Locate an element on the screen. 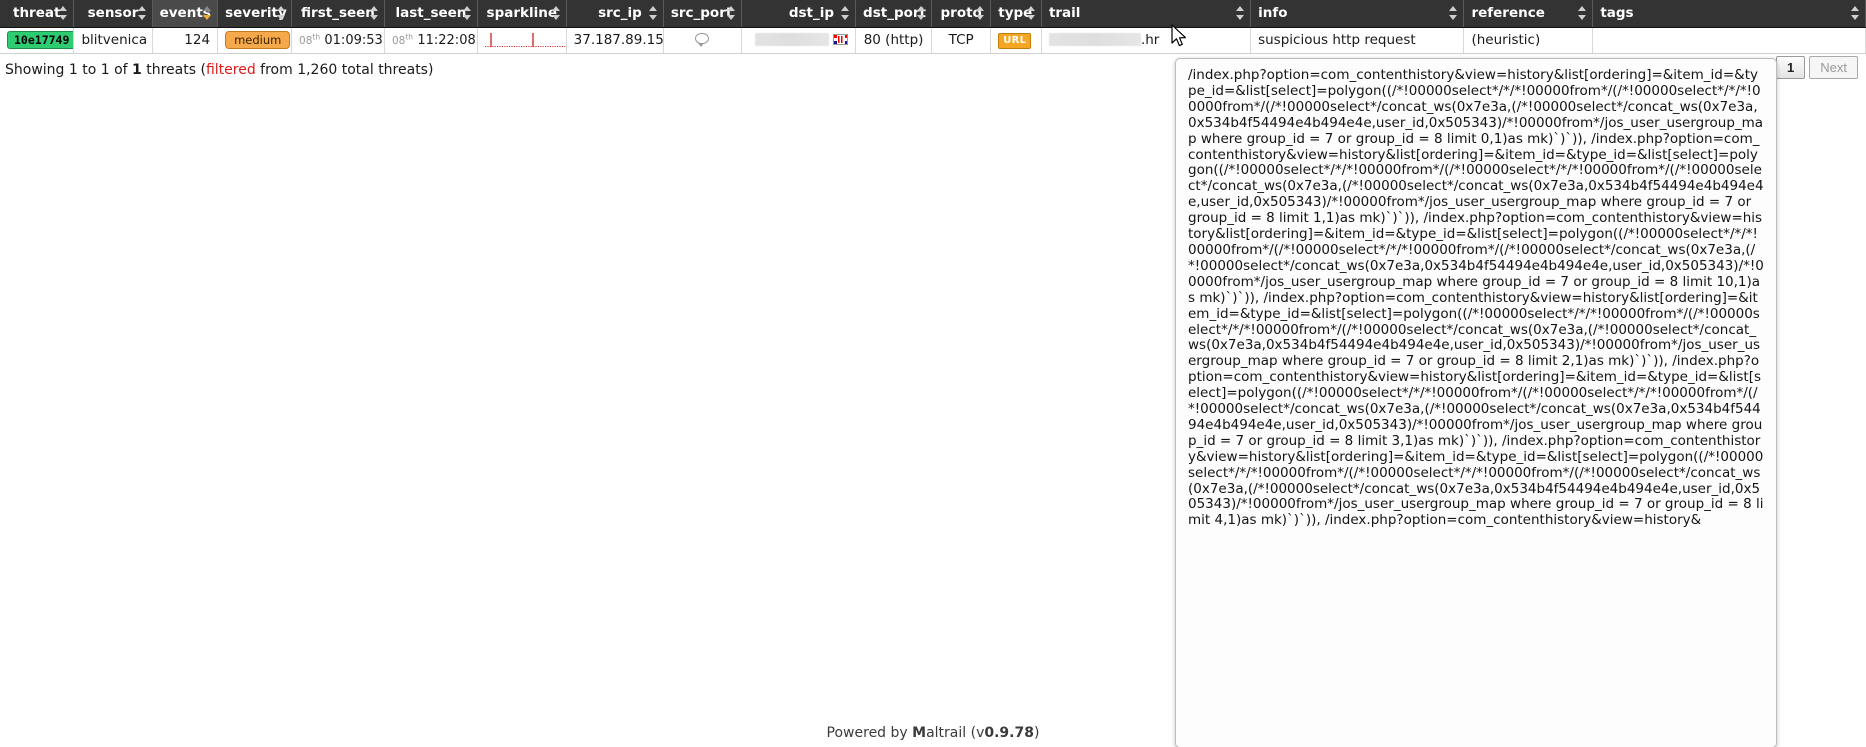 The image size is (1866, 747). sort-arrows-icon-last-seen is located at coordinates (467, 13).